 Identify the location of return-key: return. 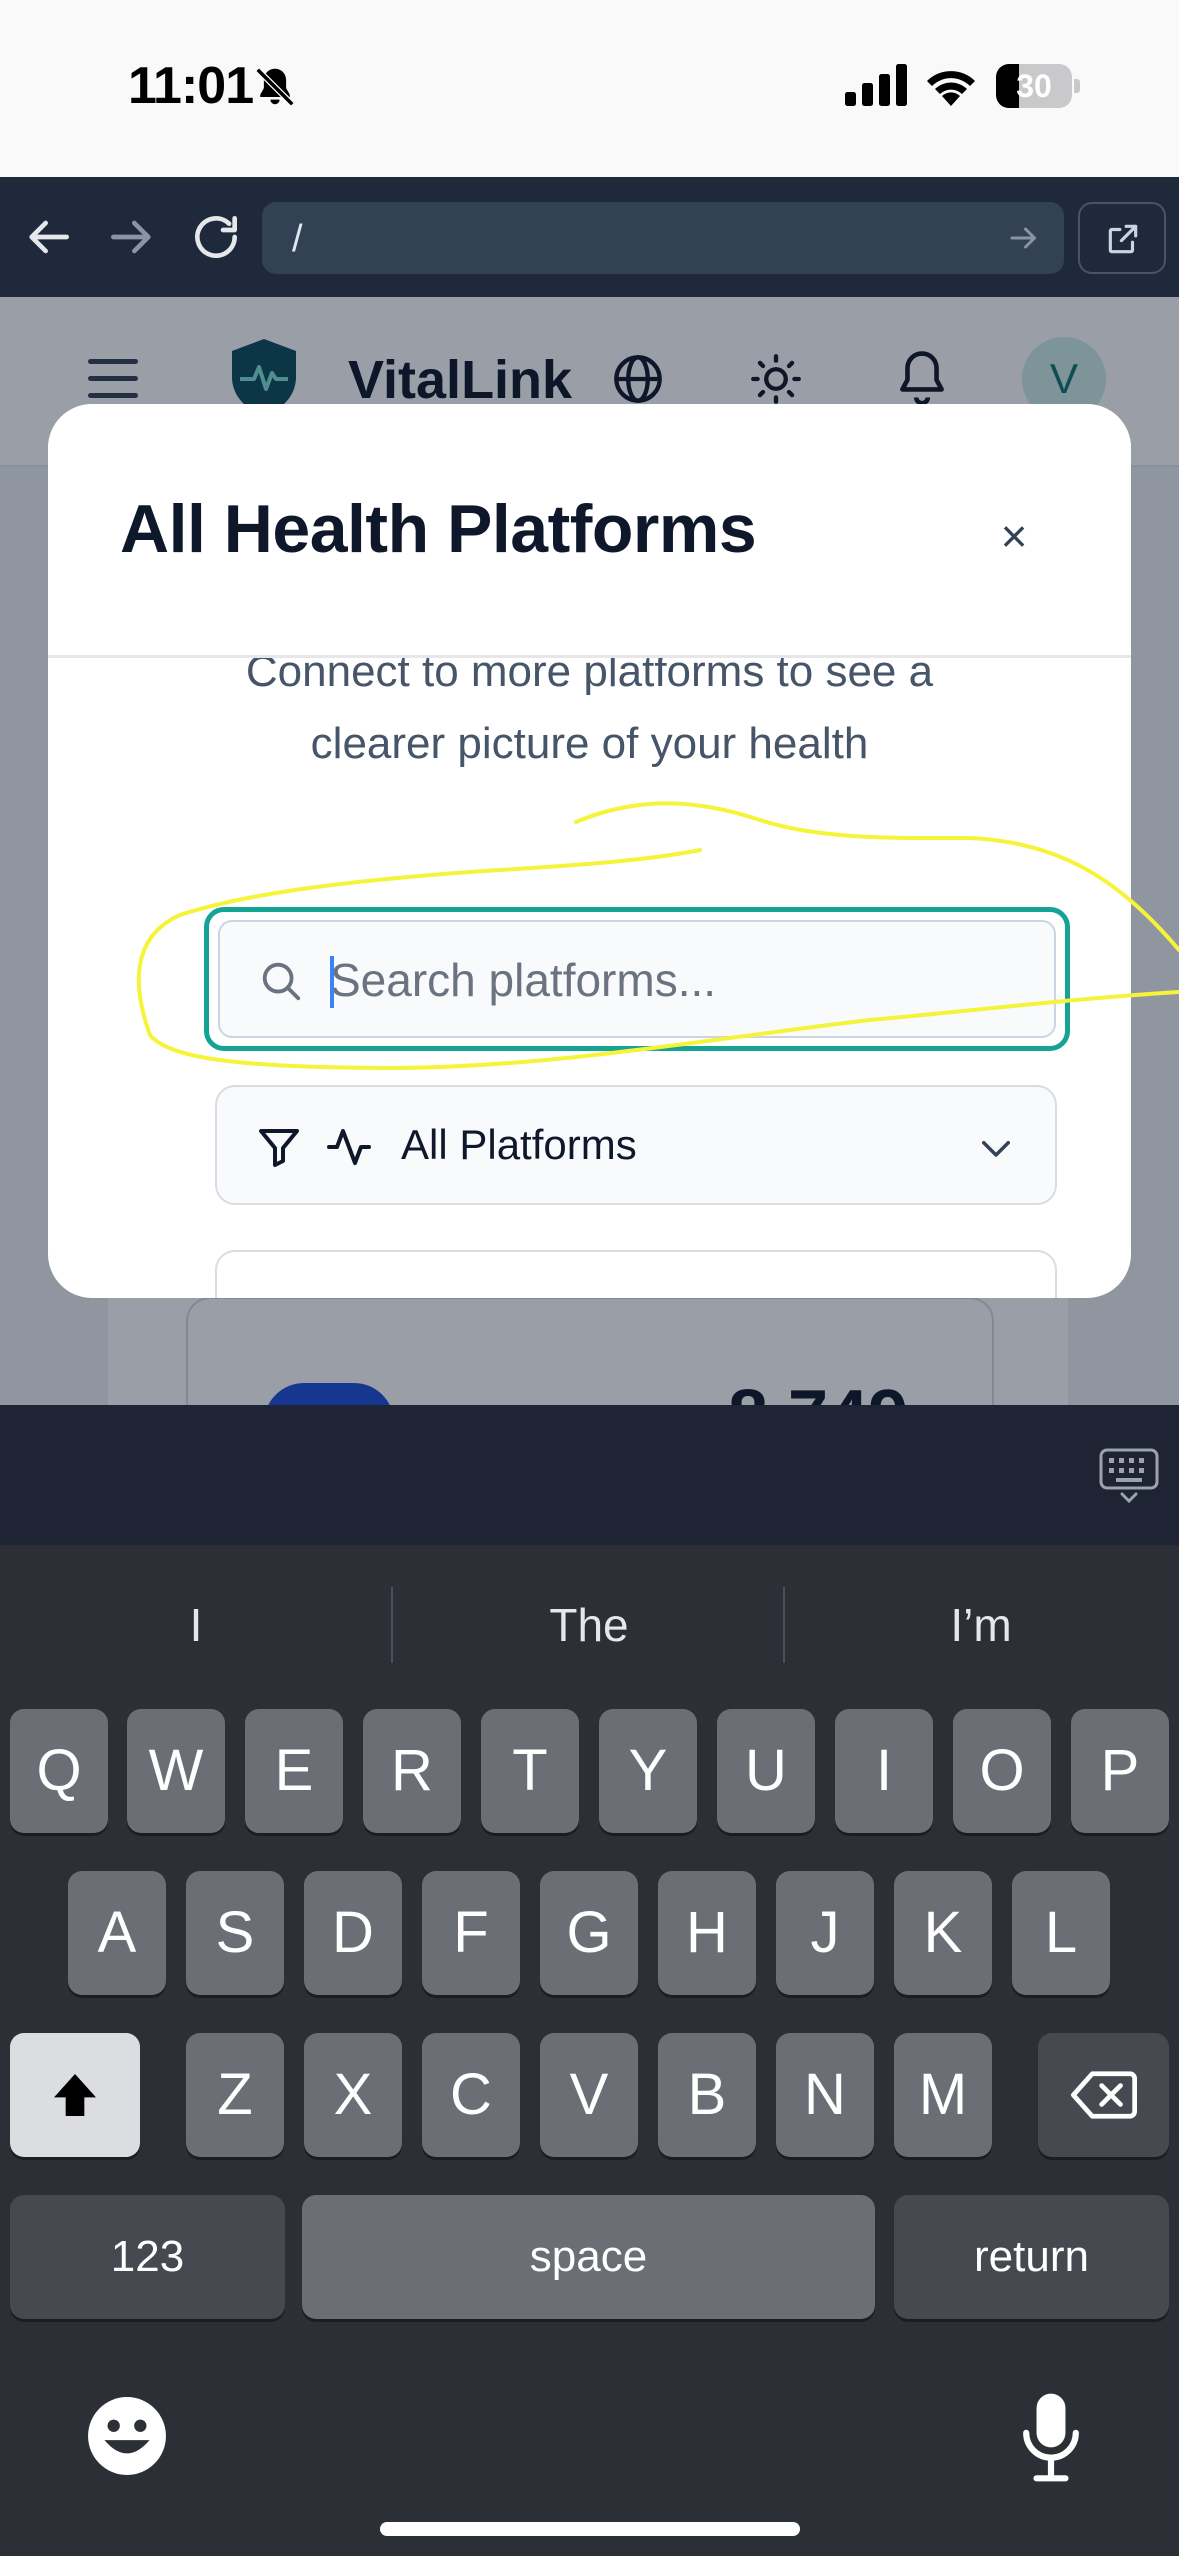
(1031, 2257).